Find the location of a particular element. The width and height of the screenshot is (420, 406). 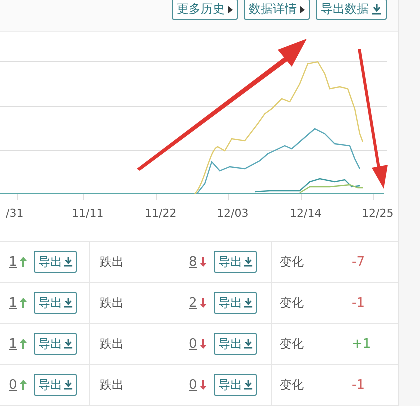

axis-label: /31 is located at coordinates (15, 213).